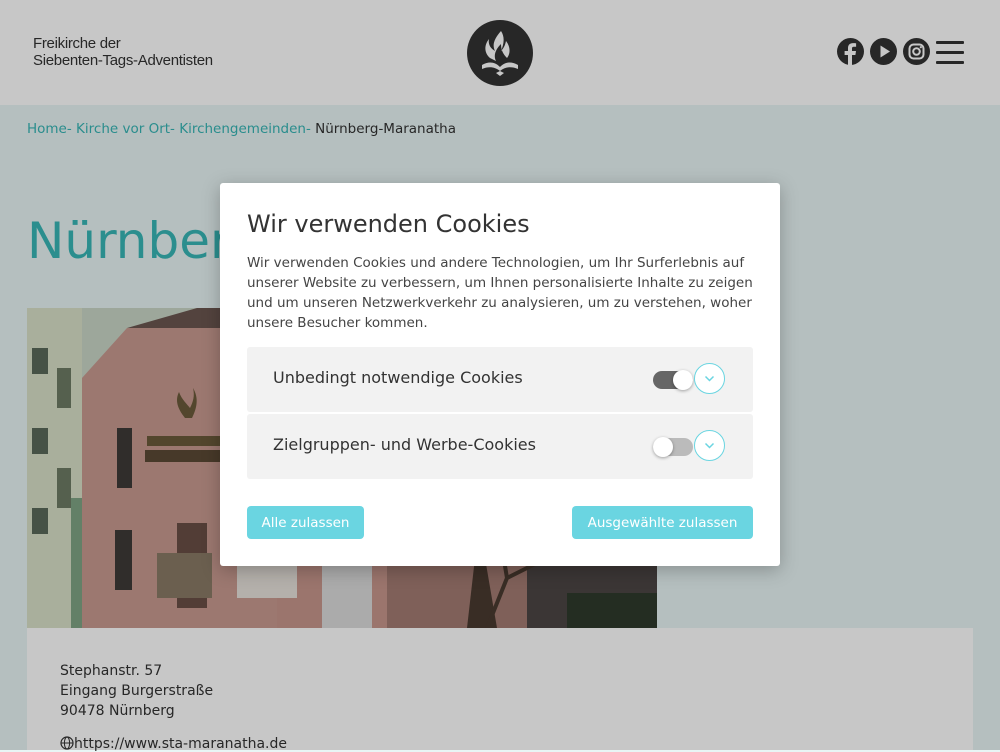  Describe the element at coordinates (398, 377) in the screenshot. I see `cookie-category-label: Unbedingt notwendige Cookies` at that location.